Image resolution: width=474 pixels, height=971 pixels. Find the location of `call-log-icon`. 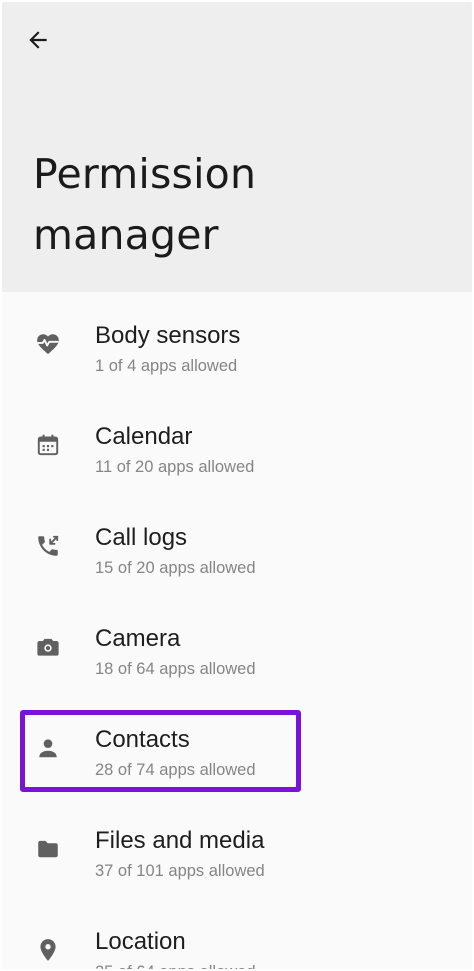

call-log-icon is located at coordinates (48, 546).